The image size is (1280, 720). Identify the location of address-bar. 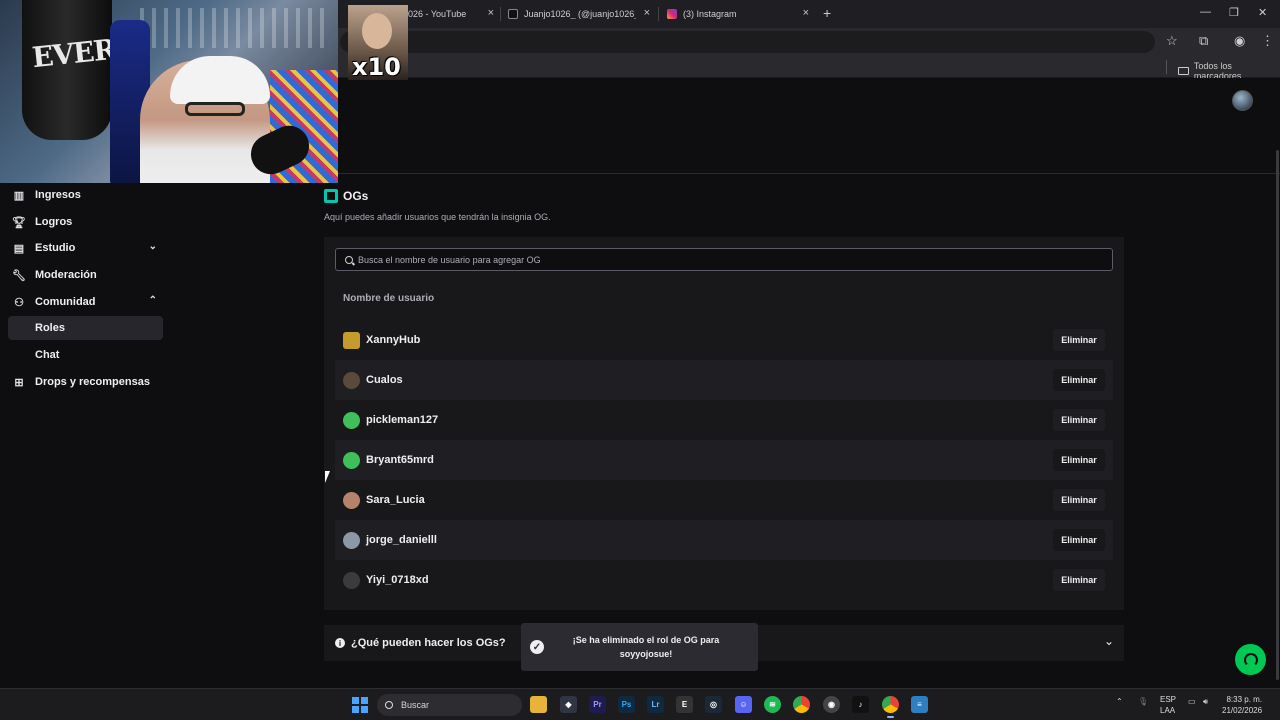
(747, 42).